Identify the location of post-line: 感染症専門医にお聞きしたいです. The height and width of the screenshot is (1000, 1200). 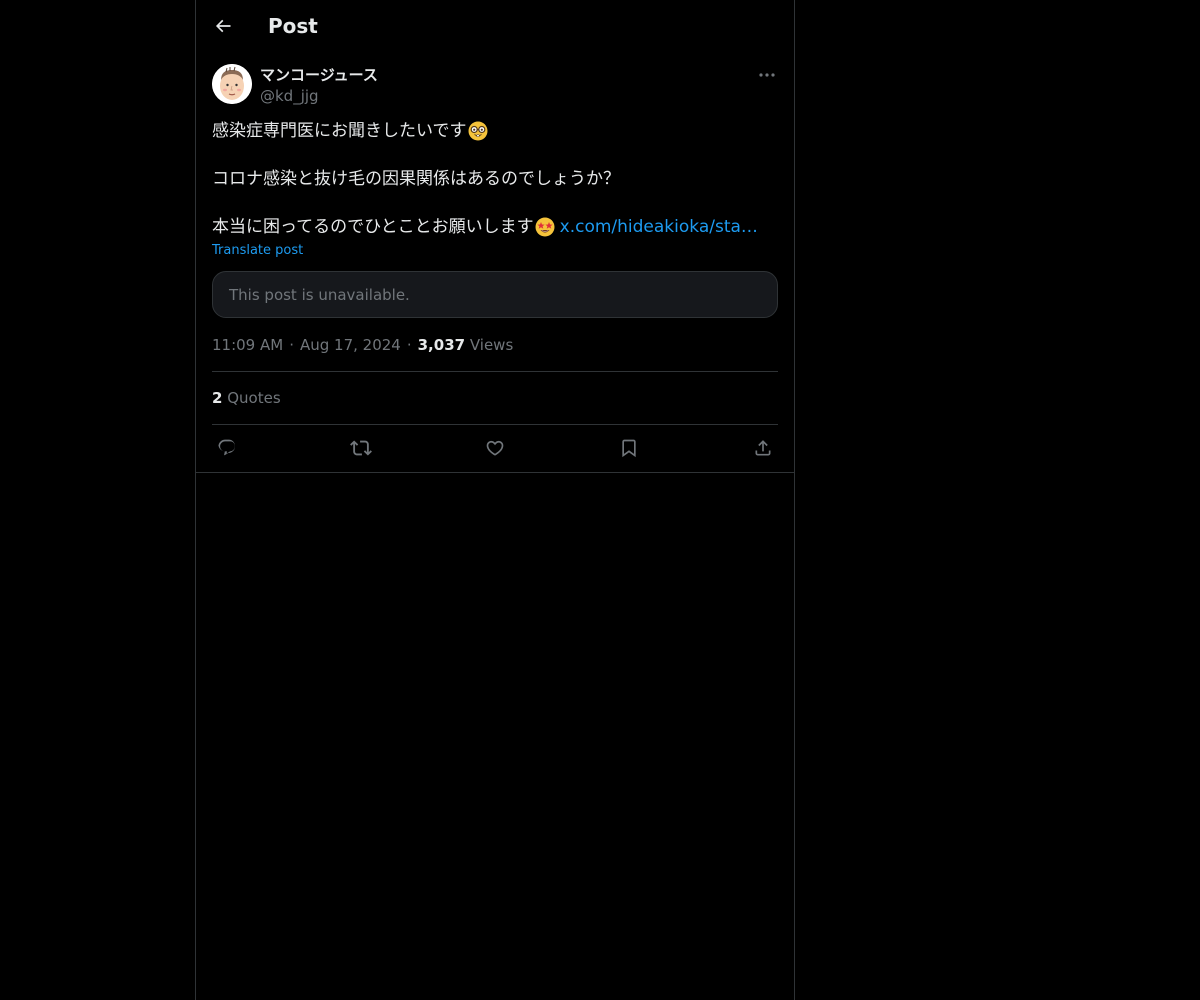
(495, 131).